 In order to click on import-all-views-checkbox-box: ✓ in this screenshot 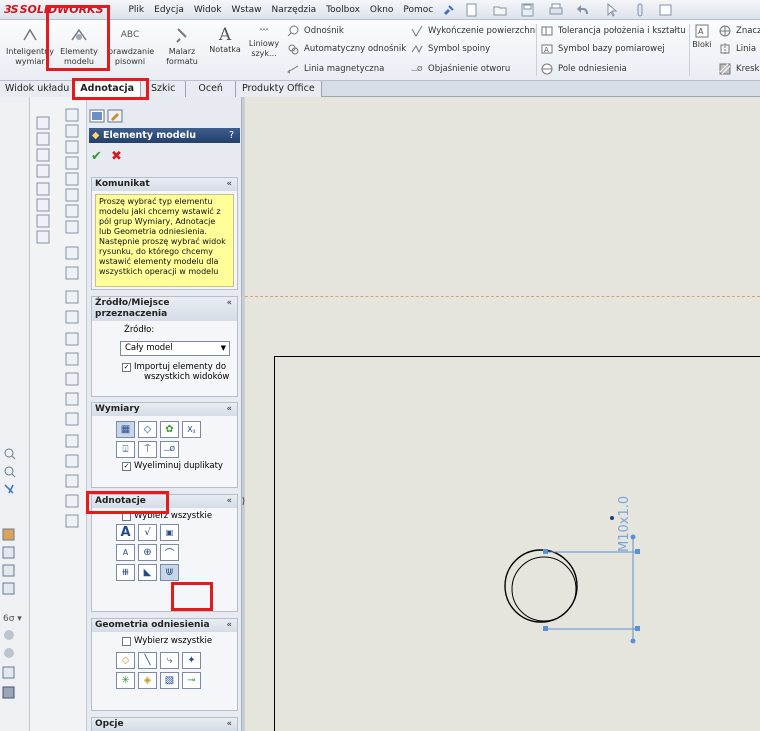, I will do `click(126, 367)`.